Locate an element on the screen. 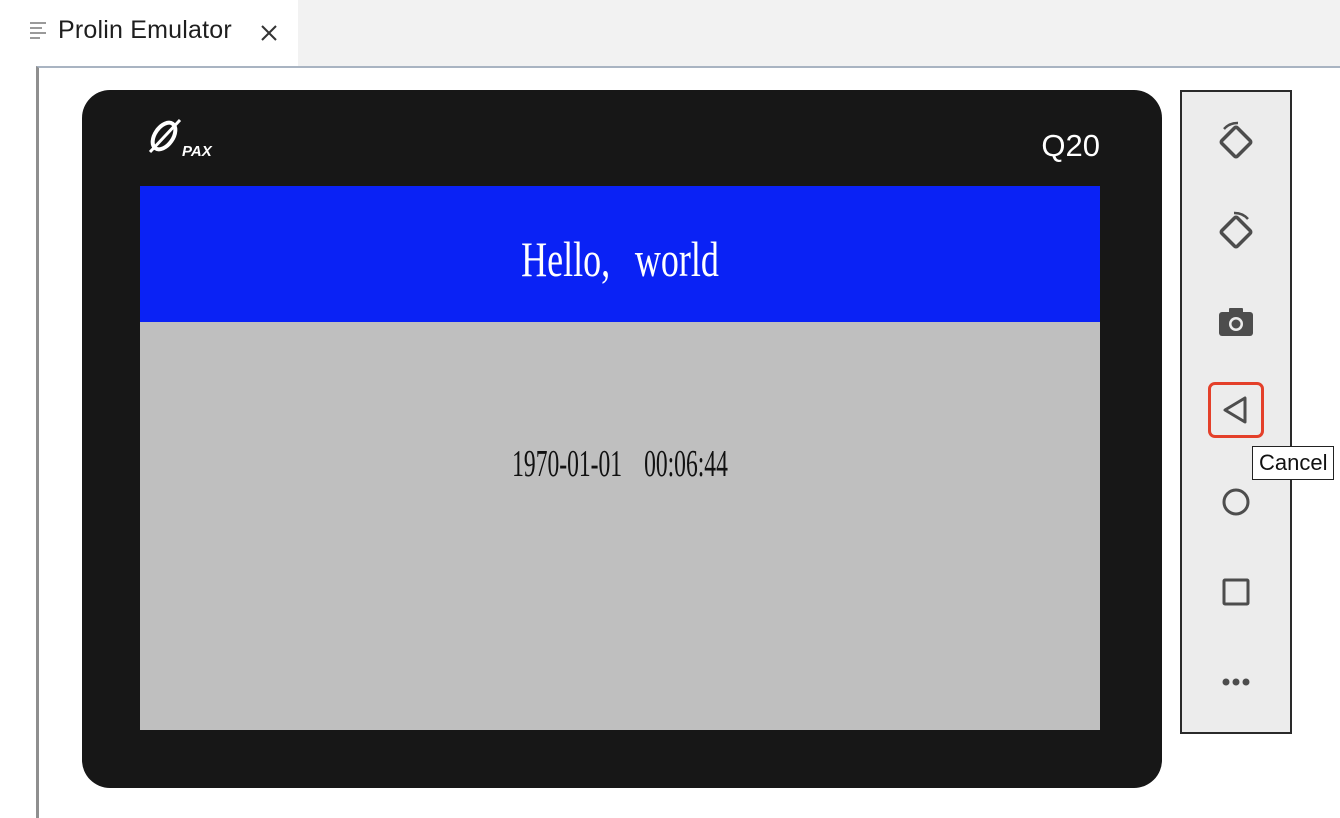  datetime-text: 1970-01-01 00:06:44 is located at coordinates (620, 464).